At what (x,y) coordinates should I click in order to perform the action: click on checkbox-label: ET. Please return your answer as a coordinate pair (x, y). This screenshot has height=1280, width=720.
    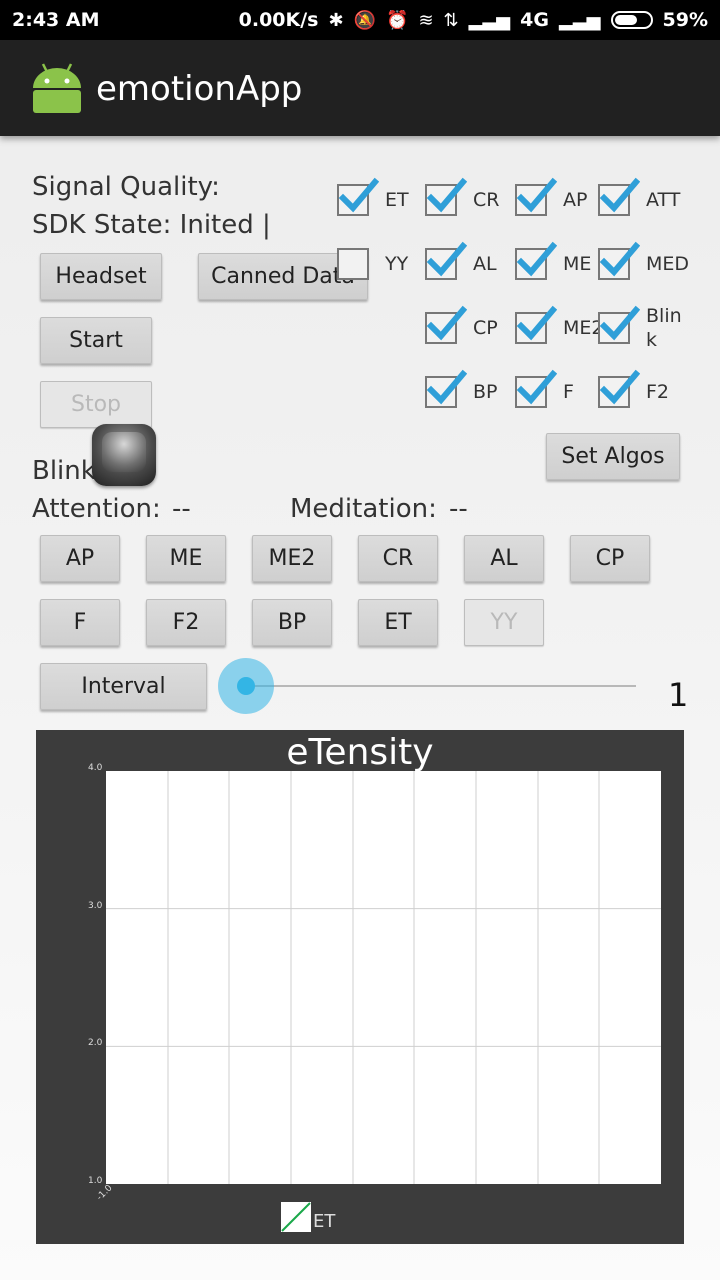
    Looking at the image, I should click on (397, 200).